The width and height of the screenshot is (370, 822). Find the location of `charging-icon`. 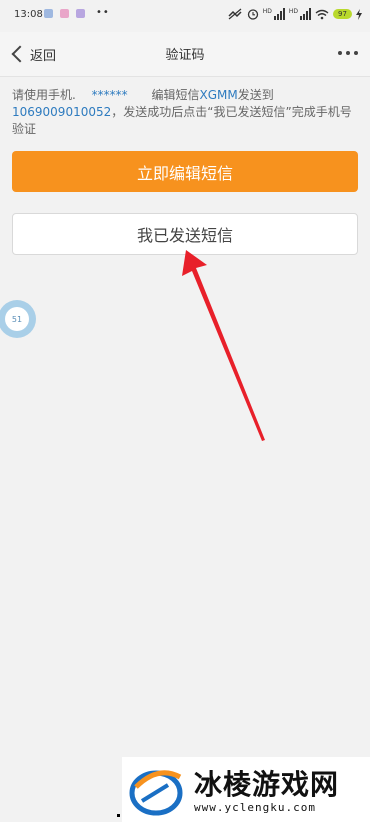

charging-icon is located at coordinates (359, 14).